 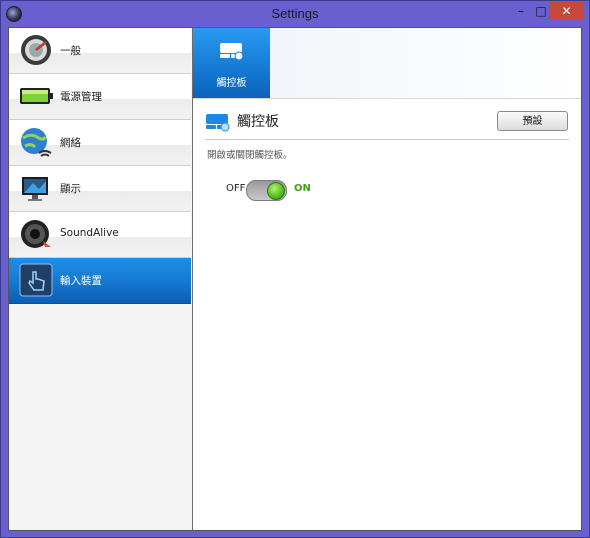 What do you see at coordinates (36, 142) in the screenshot?
I see `globe-wifi-icon` at bounding box center [36, 142].